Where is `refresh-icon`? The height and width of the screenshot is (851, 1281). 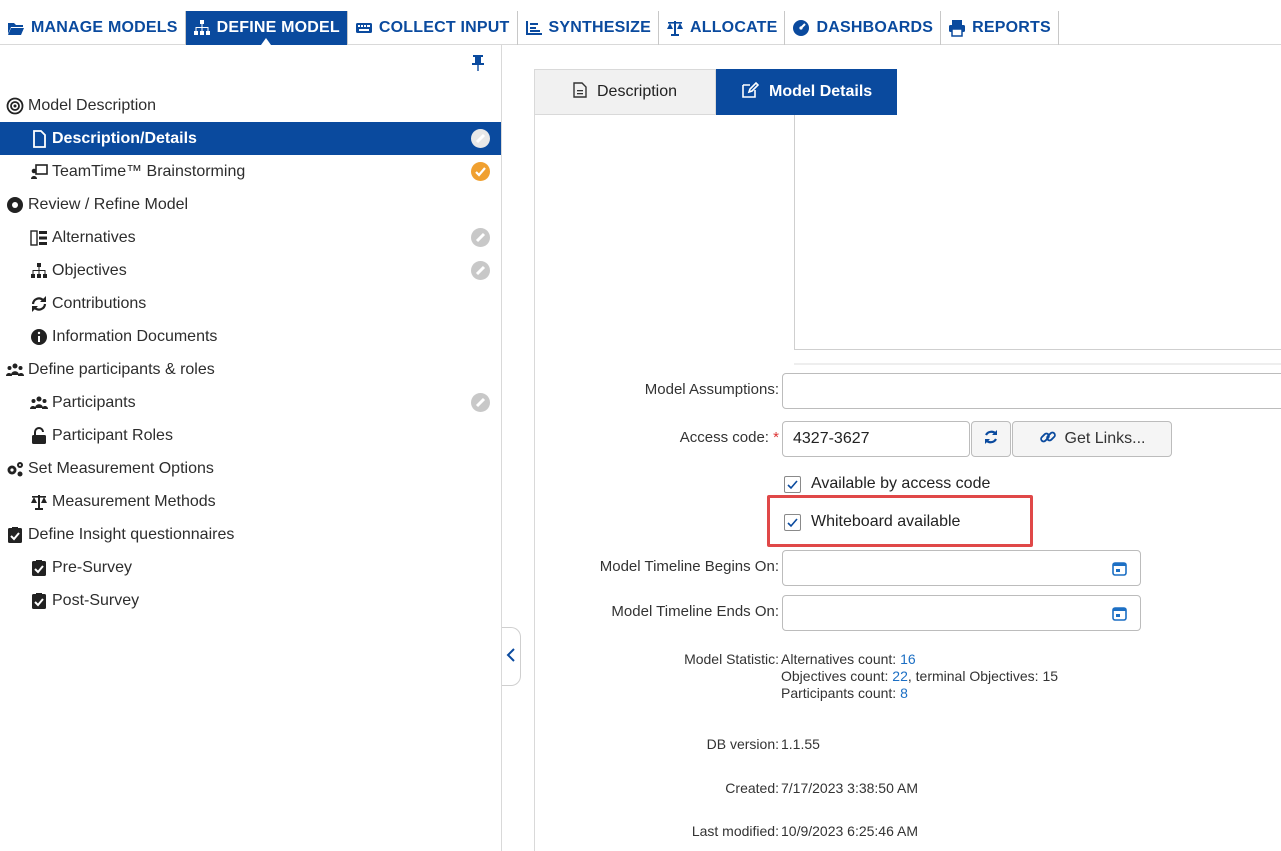
refresh-icon is located at coordinates (991, 439).